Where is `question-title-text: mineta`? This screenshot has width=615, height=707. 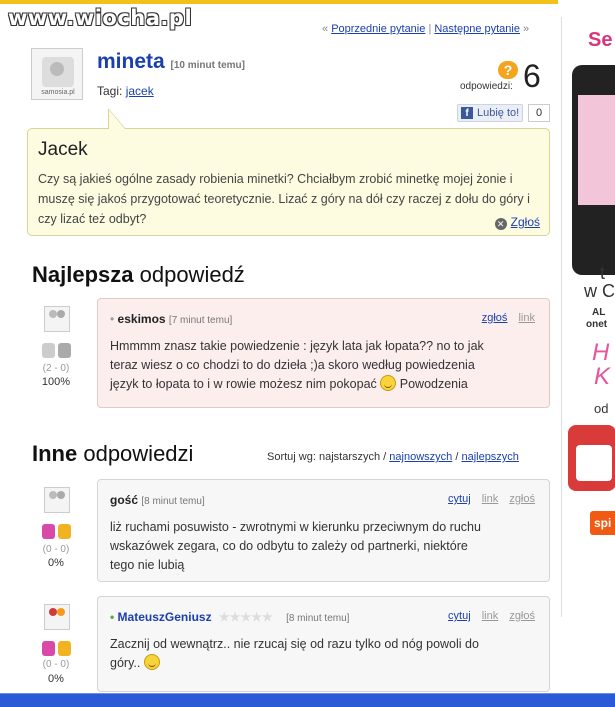
question-title-text: mineta is located at coordinates (131, 61).